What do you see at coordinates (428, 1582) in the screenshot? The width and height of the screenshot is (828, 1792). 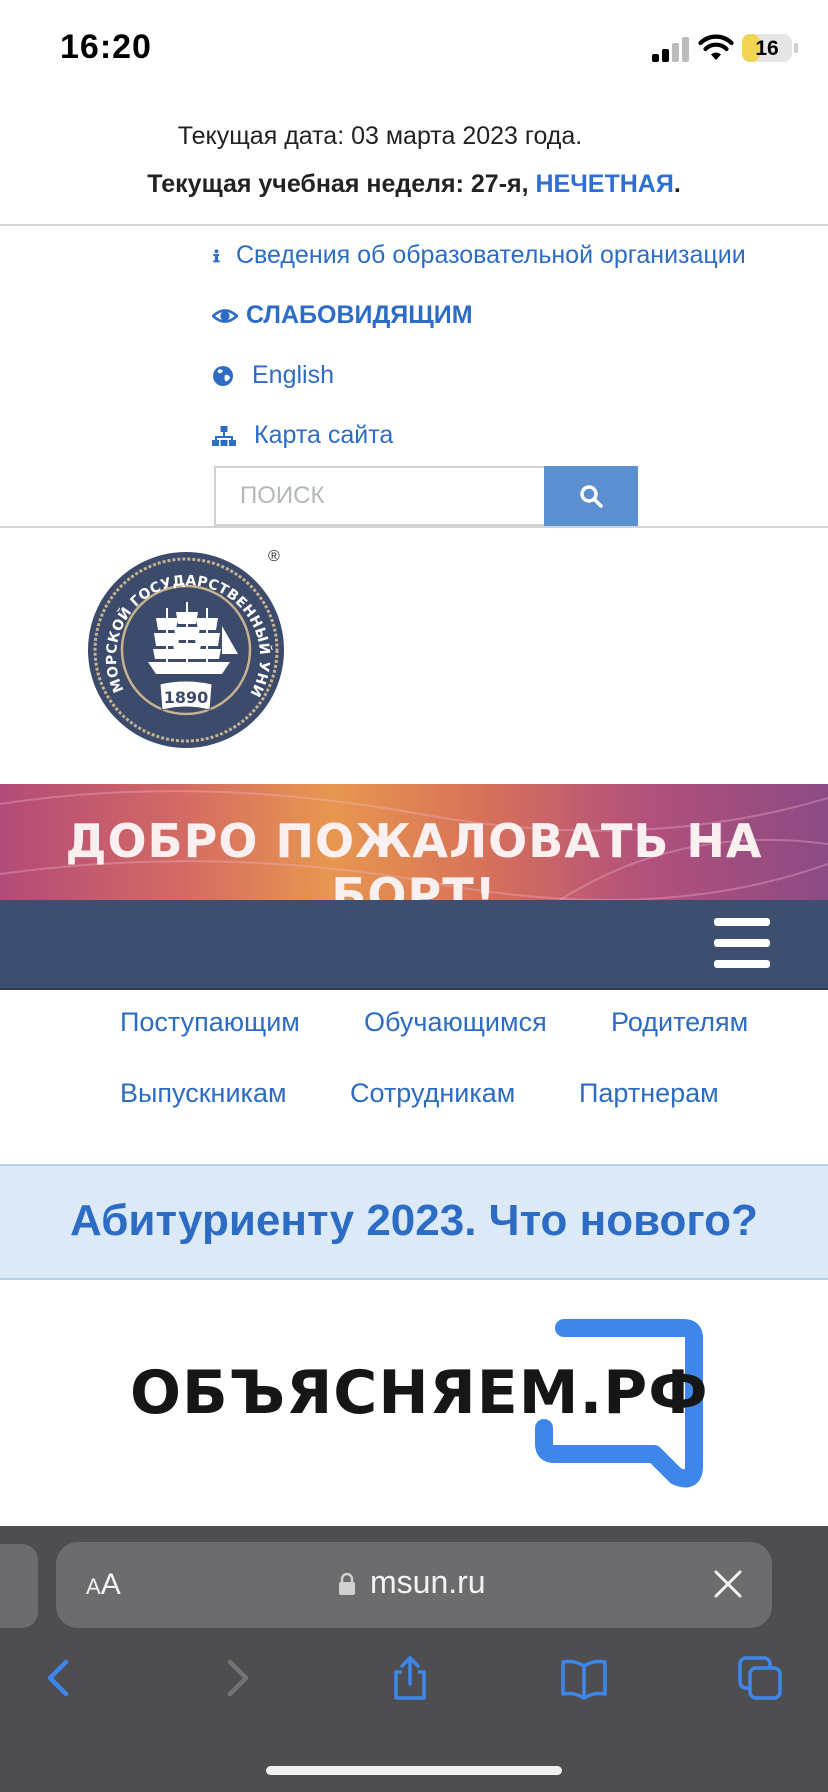 I see `url-text: msun.ru` at bounding box center [428, 1582].